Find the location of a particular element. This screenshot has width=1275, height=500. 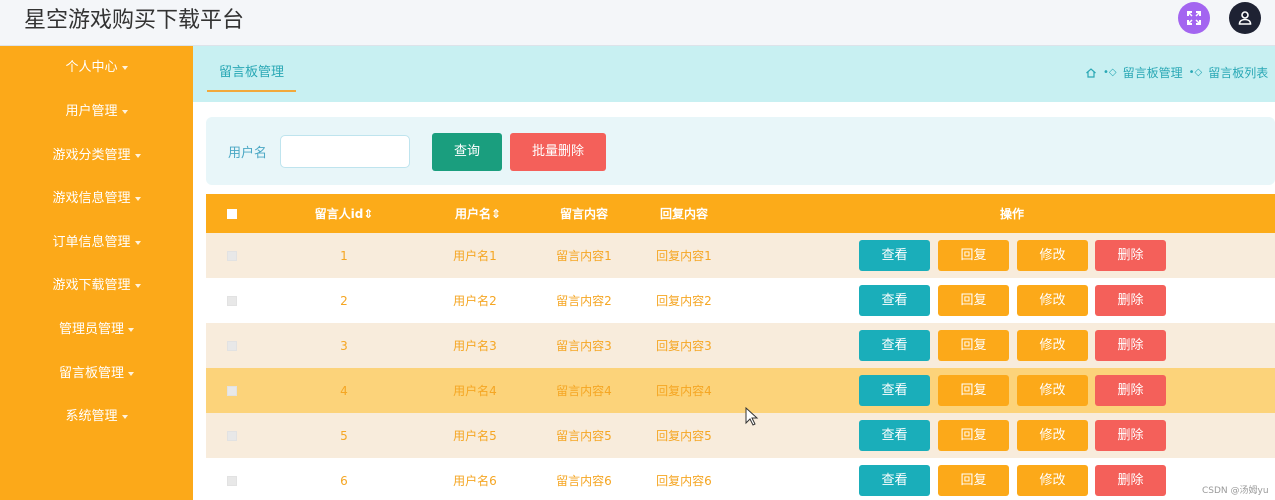

username-search-input is located at coordinates (345, 151).